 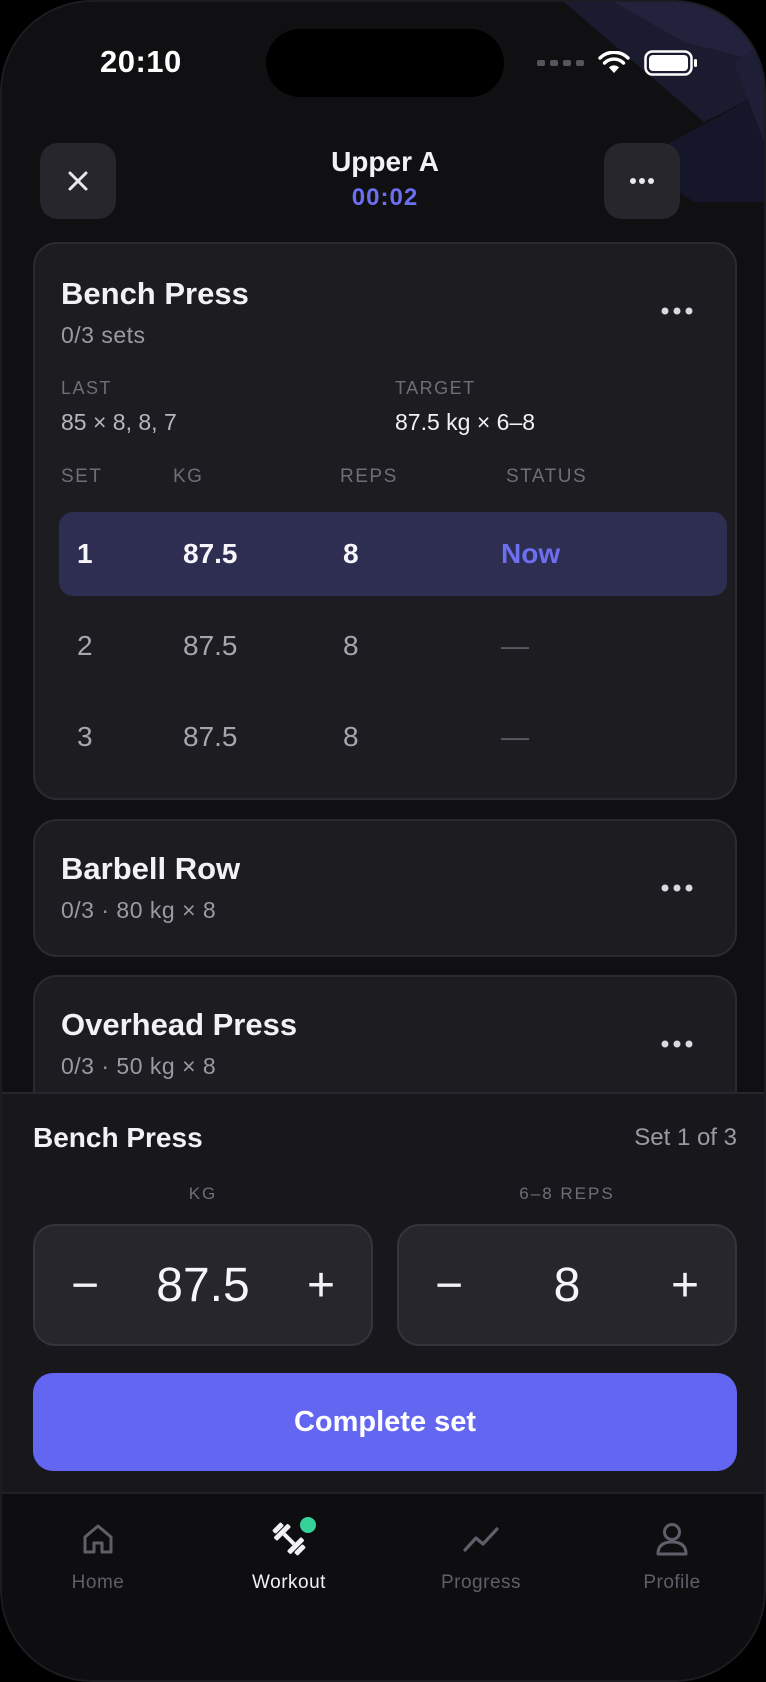 What do you see at coordinates (393, 554) in the screenshot?
I see `set-row-active: 1 87.5 8 Now` at bounding box center [393, 554].